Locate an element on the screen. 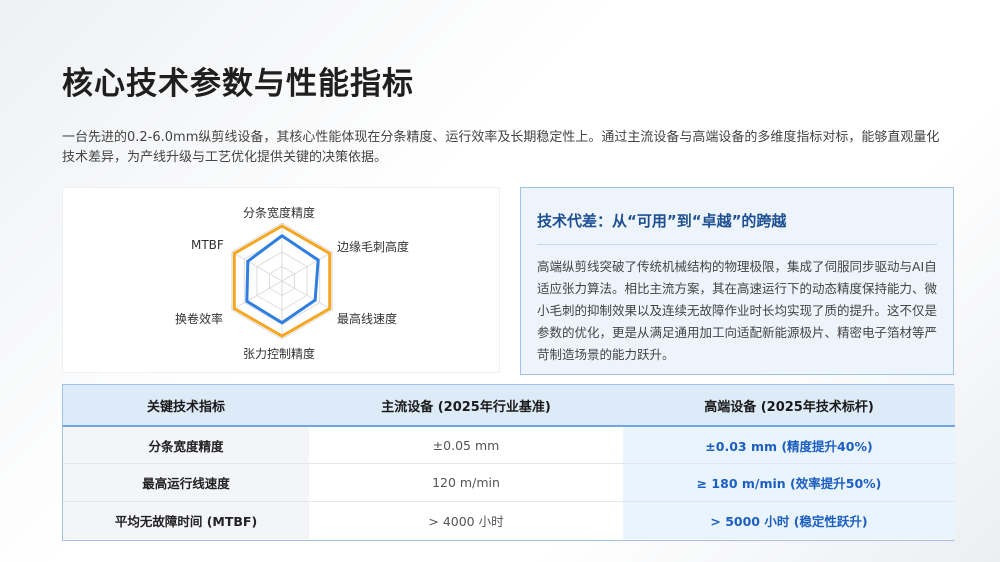  radar-axis-label-width-precision: 分条宽度精度 is located at coordinates (279, 213).